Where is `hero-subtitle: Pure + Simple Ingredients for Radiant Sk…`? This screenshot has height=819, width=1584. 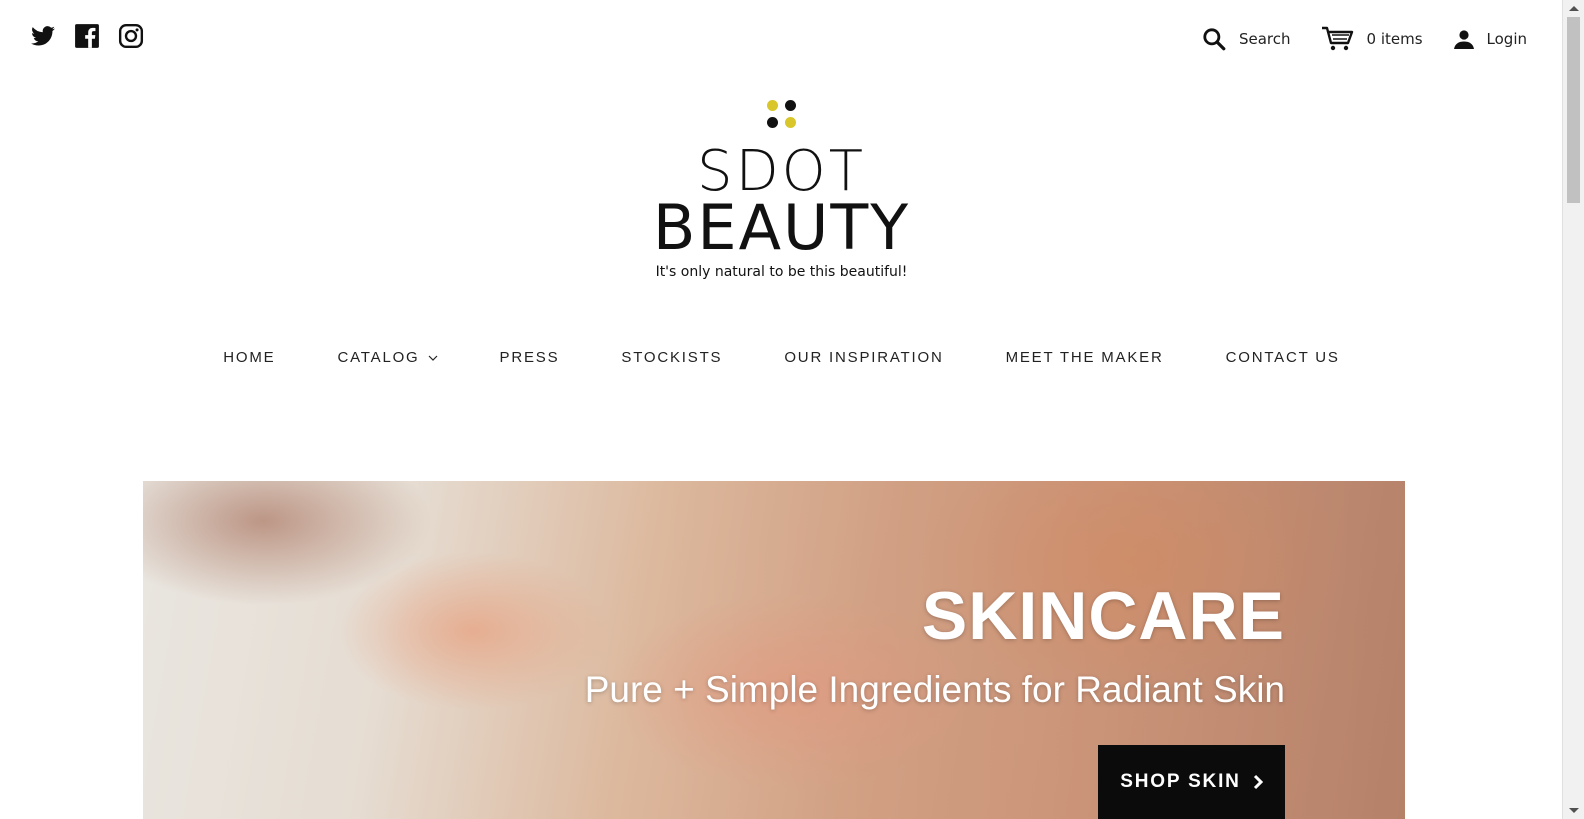
hero-subtitle: Pure + Simple Ingredients for Radiant Sk… is located at coordinates (934, 689).